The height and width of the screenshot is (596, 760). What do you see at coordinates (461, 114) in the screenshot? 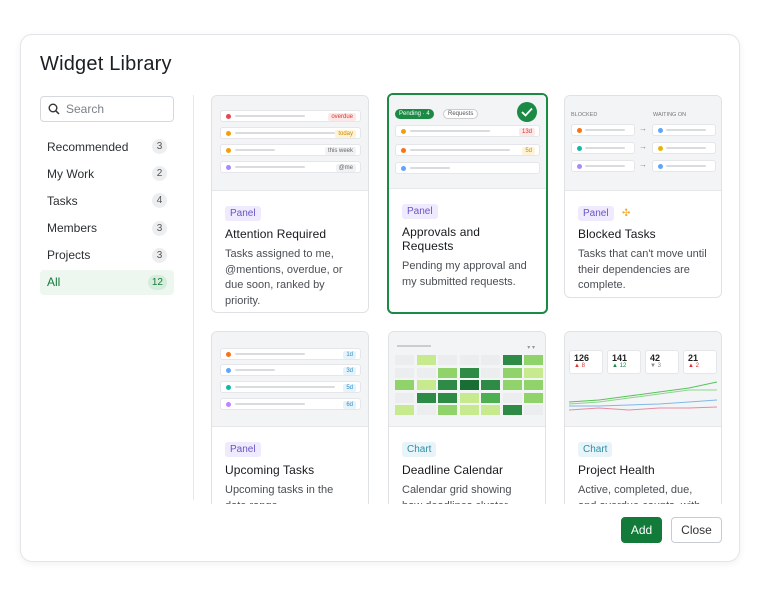
I see `preview-tab-requests: Requests` at bounding box center [461, 114].